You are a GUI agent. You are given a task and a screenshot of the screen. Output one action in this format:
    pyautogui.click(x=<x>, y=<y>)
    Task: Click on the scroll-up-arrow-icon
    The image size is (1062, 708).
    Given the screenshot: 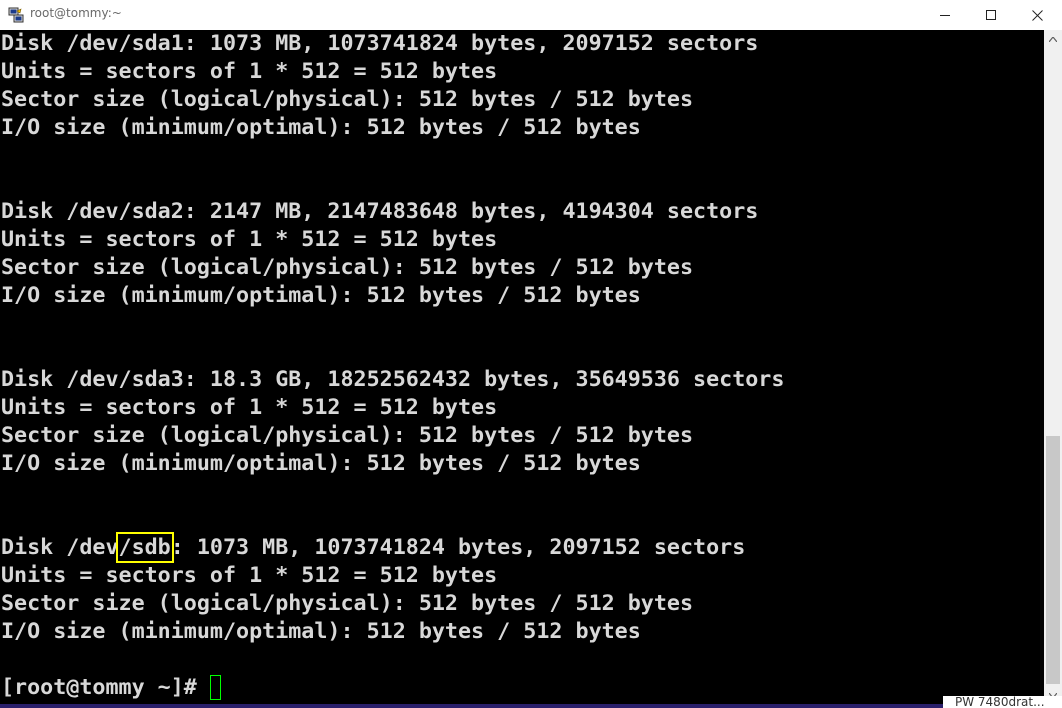 What is the action you would take?
    pyautogui.click(x=1053, y=39)
    